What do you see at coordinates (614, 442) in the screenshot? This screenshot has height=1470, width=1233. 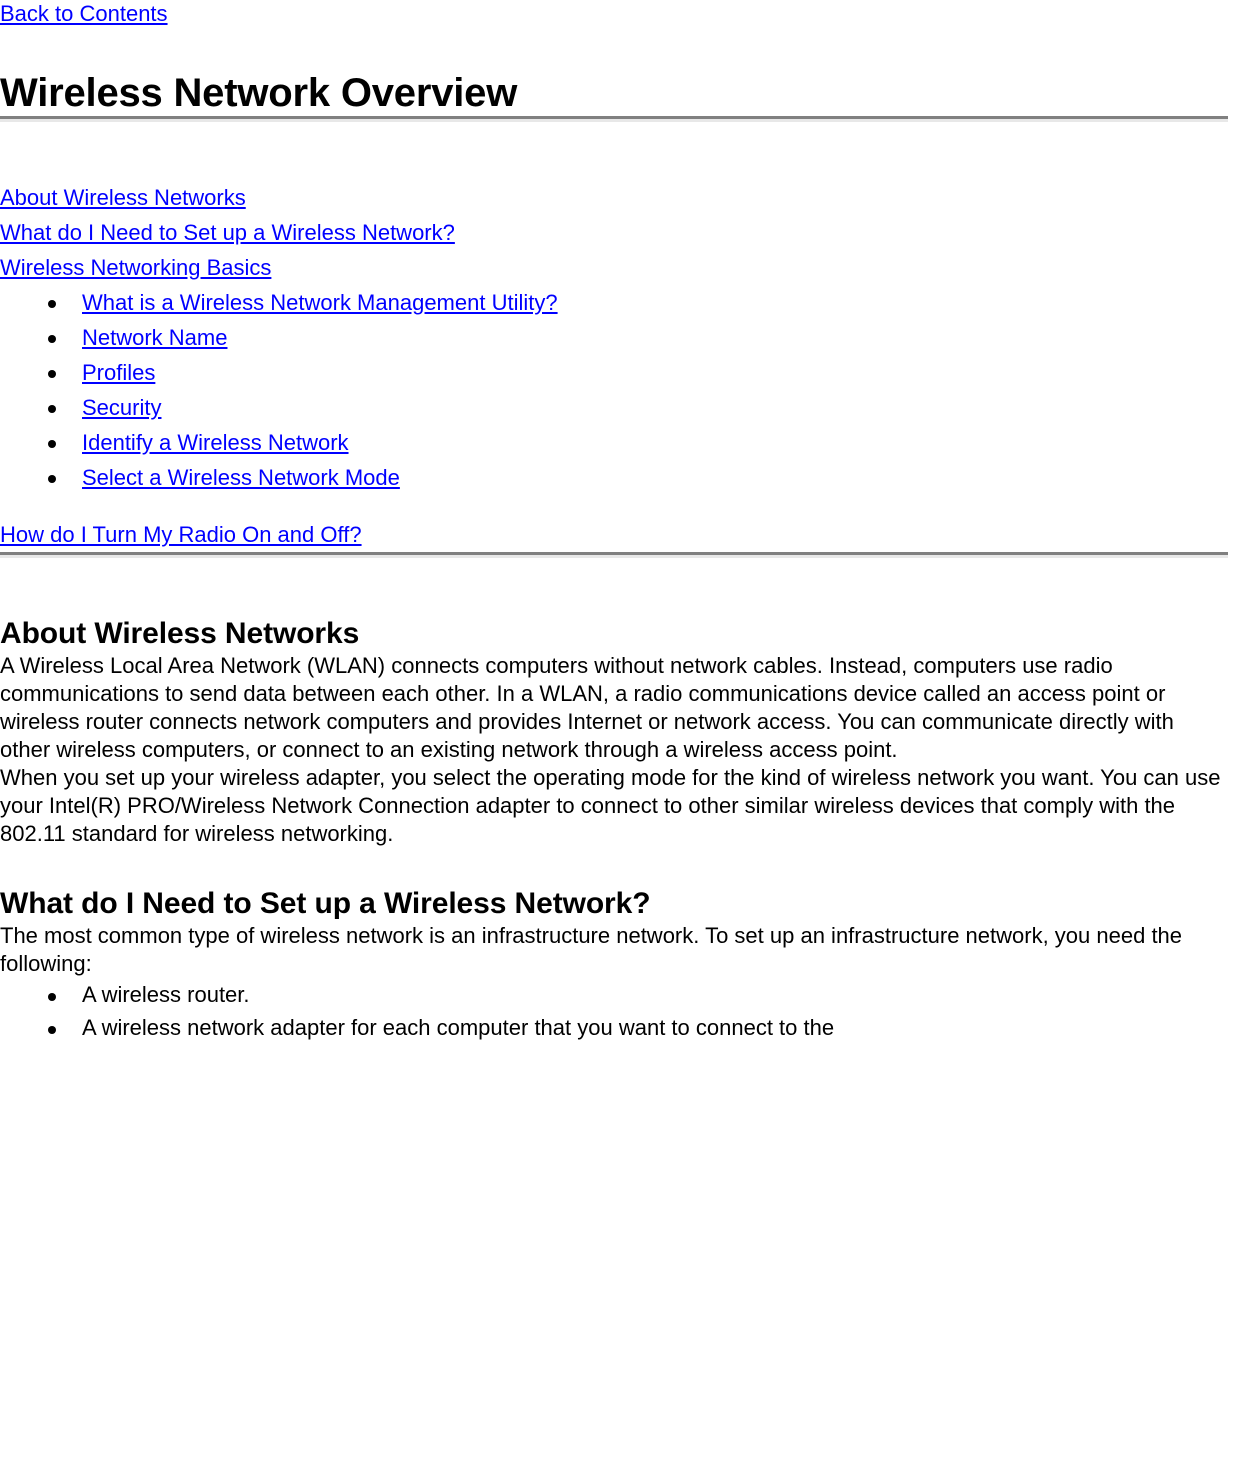 I see `list-item: Identify a Wireless Network` at bounding box center [614, 442].